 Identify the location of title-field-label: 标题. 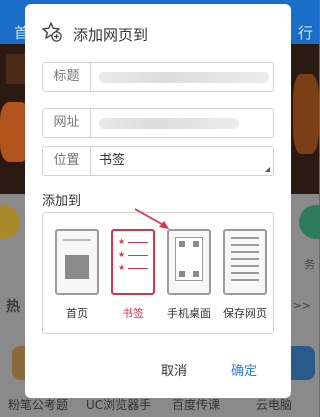
(67, 77).